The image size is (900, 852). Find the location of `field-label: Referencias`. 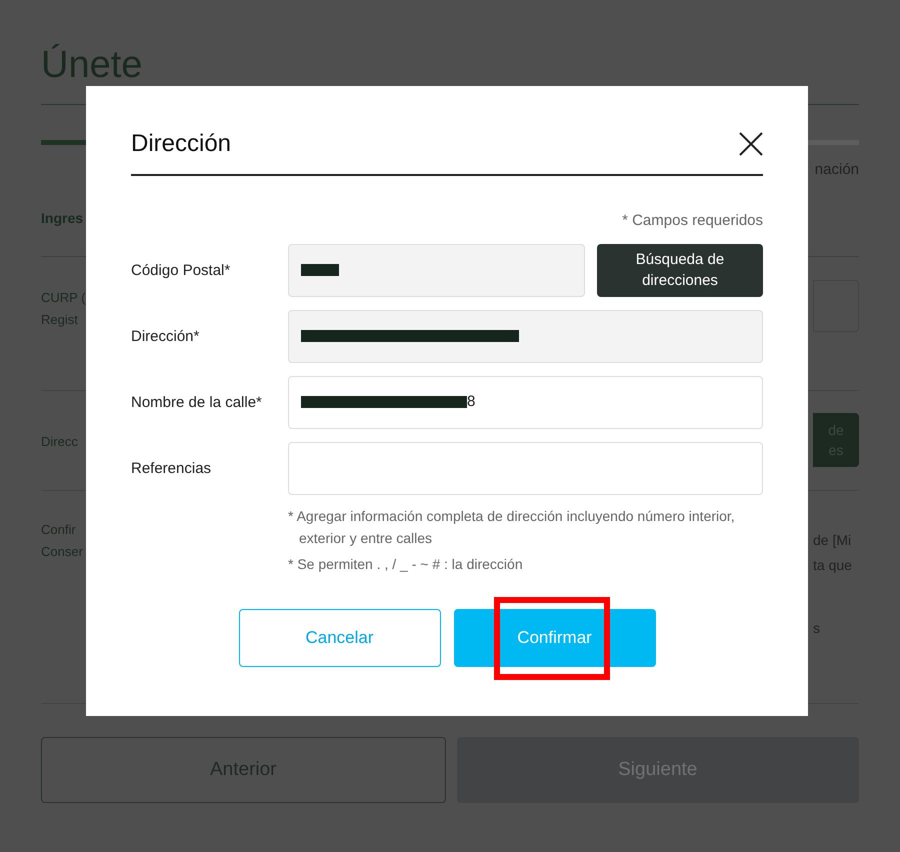

field-label: Referencias is located at coordinates (171, 468).